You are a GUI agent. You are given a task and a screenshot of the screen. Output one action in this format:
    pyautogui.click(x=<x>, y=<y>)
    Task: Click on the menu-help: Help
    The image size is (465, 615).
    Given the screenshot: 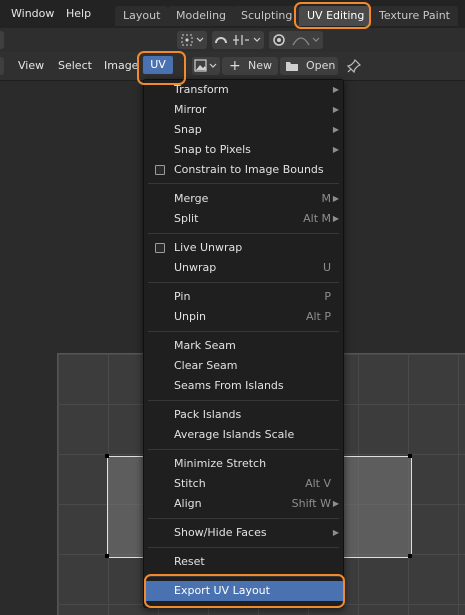 What is the action you would take?
    pyautogui.click(x=78, y=14)
    